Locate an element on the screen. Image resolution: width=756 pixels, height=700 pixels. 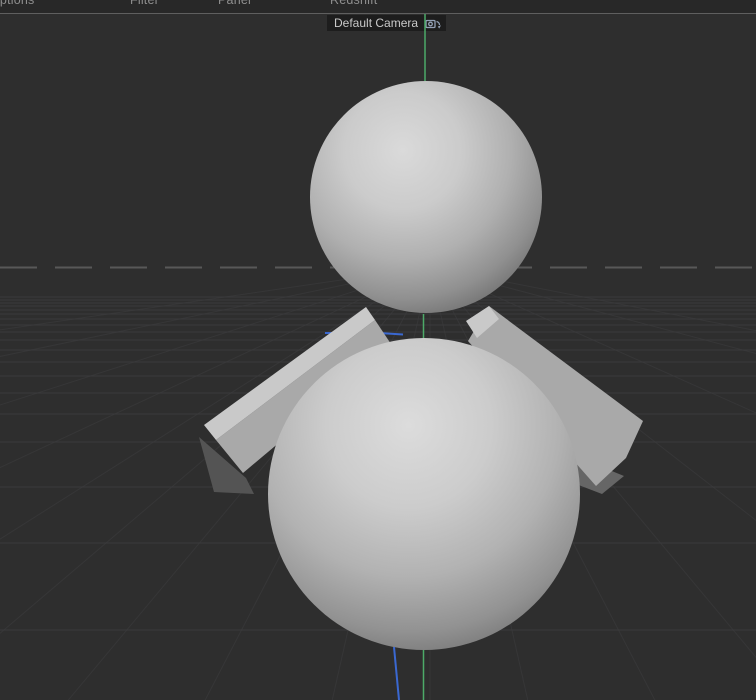
head-sphere is located at coordinates (426, 197).